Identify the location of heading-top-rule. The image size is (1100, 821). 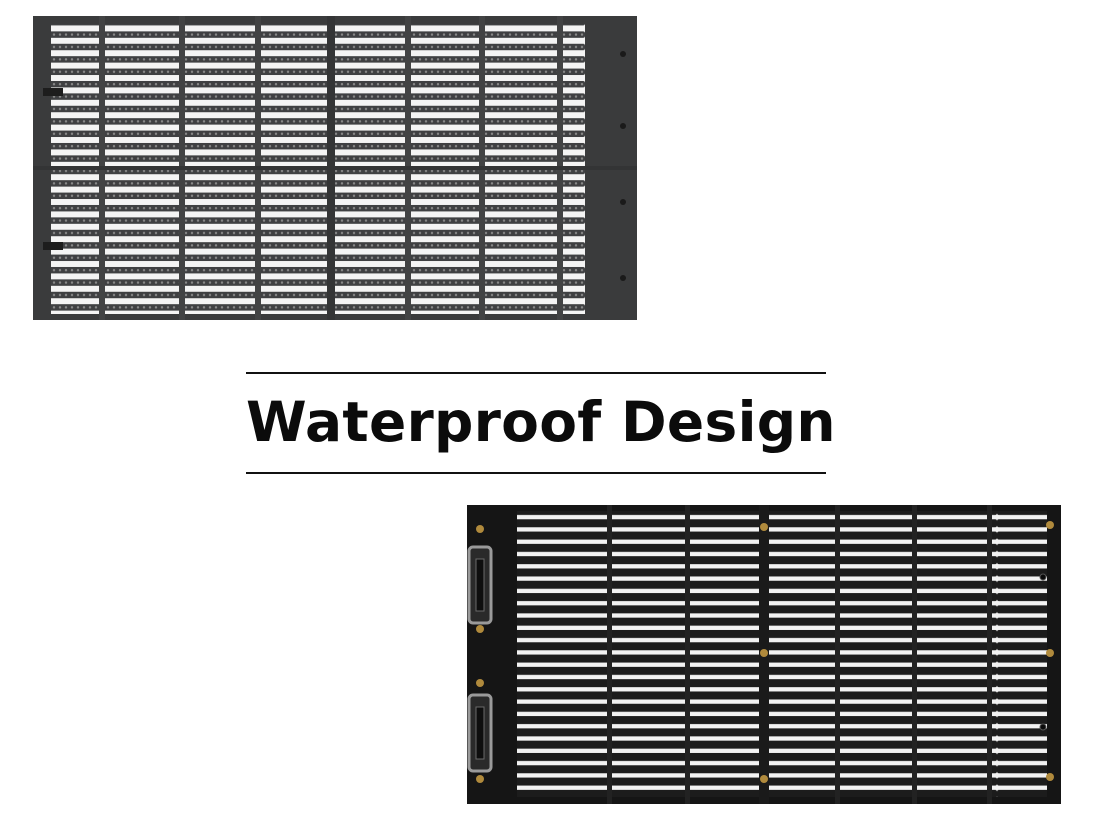
(536, 373).